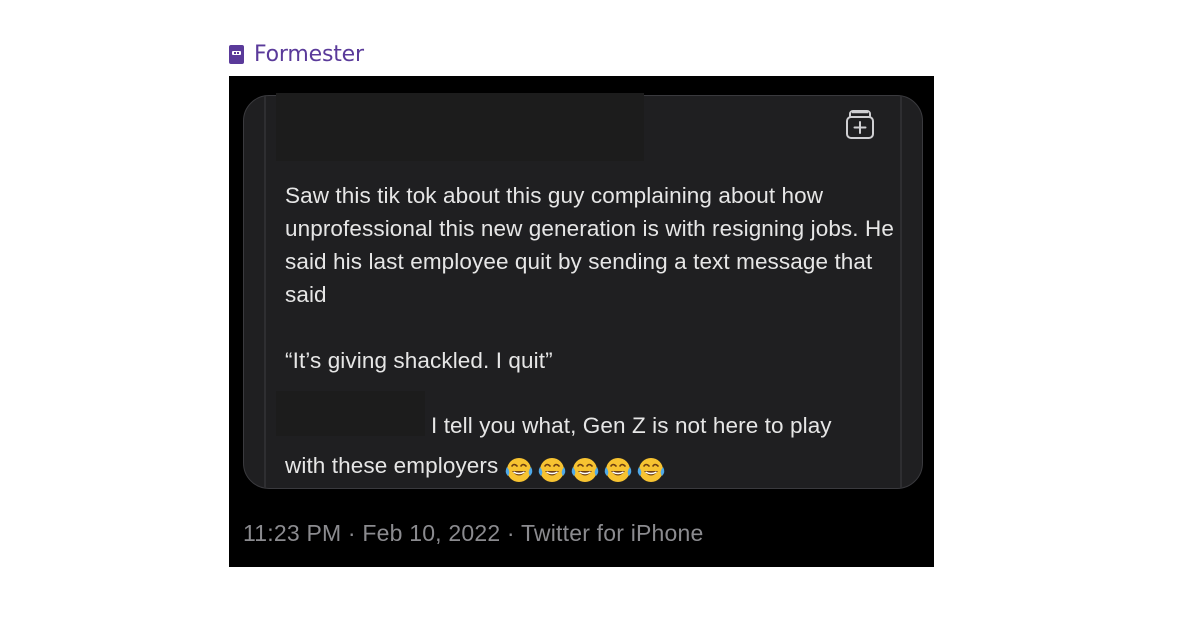 The height and width of the screenshot is (630, 1200). Describe the element at coordinates (265, 292) in the screenshot. I see `card-left-rail` at that location.